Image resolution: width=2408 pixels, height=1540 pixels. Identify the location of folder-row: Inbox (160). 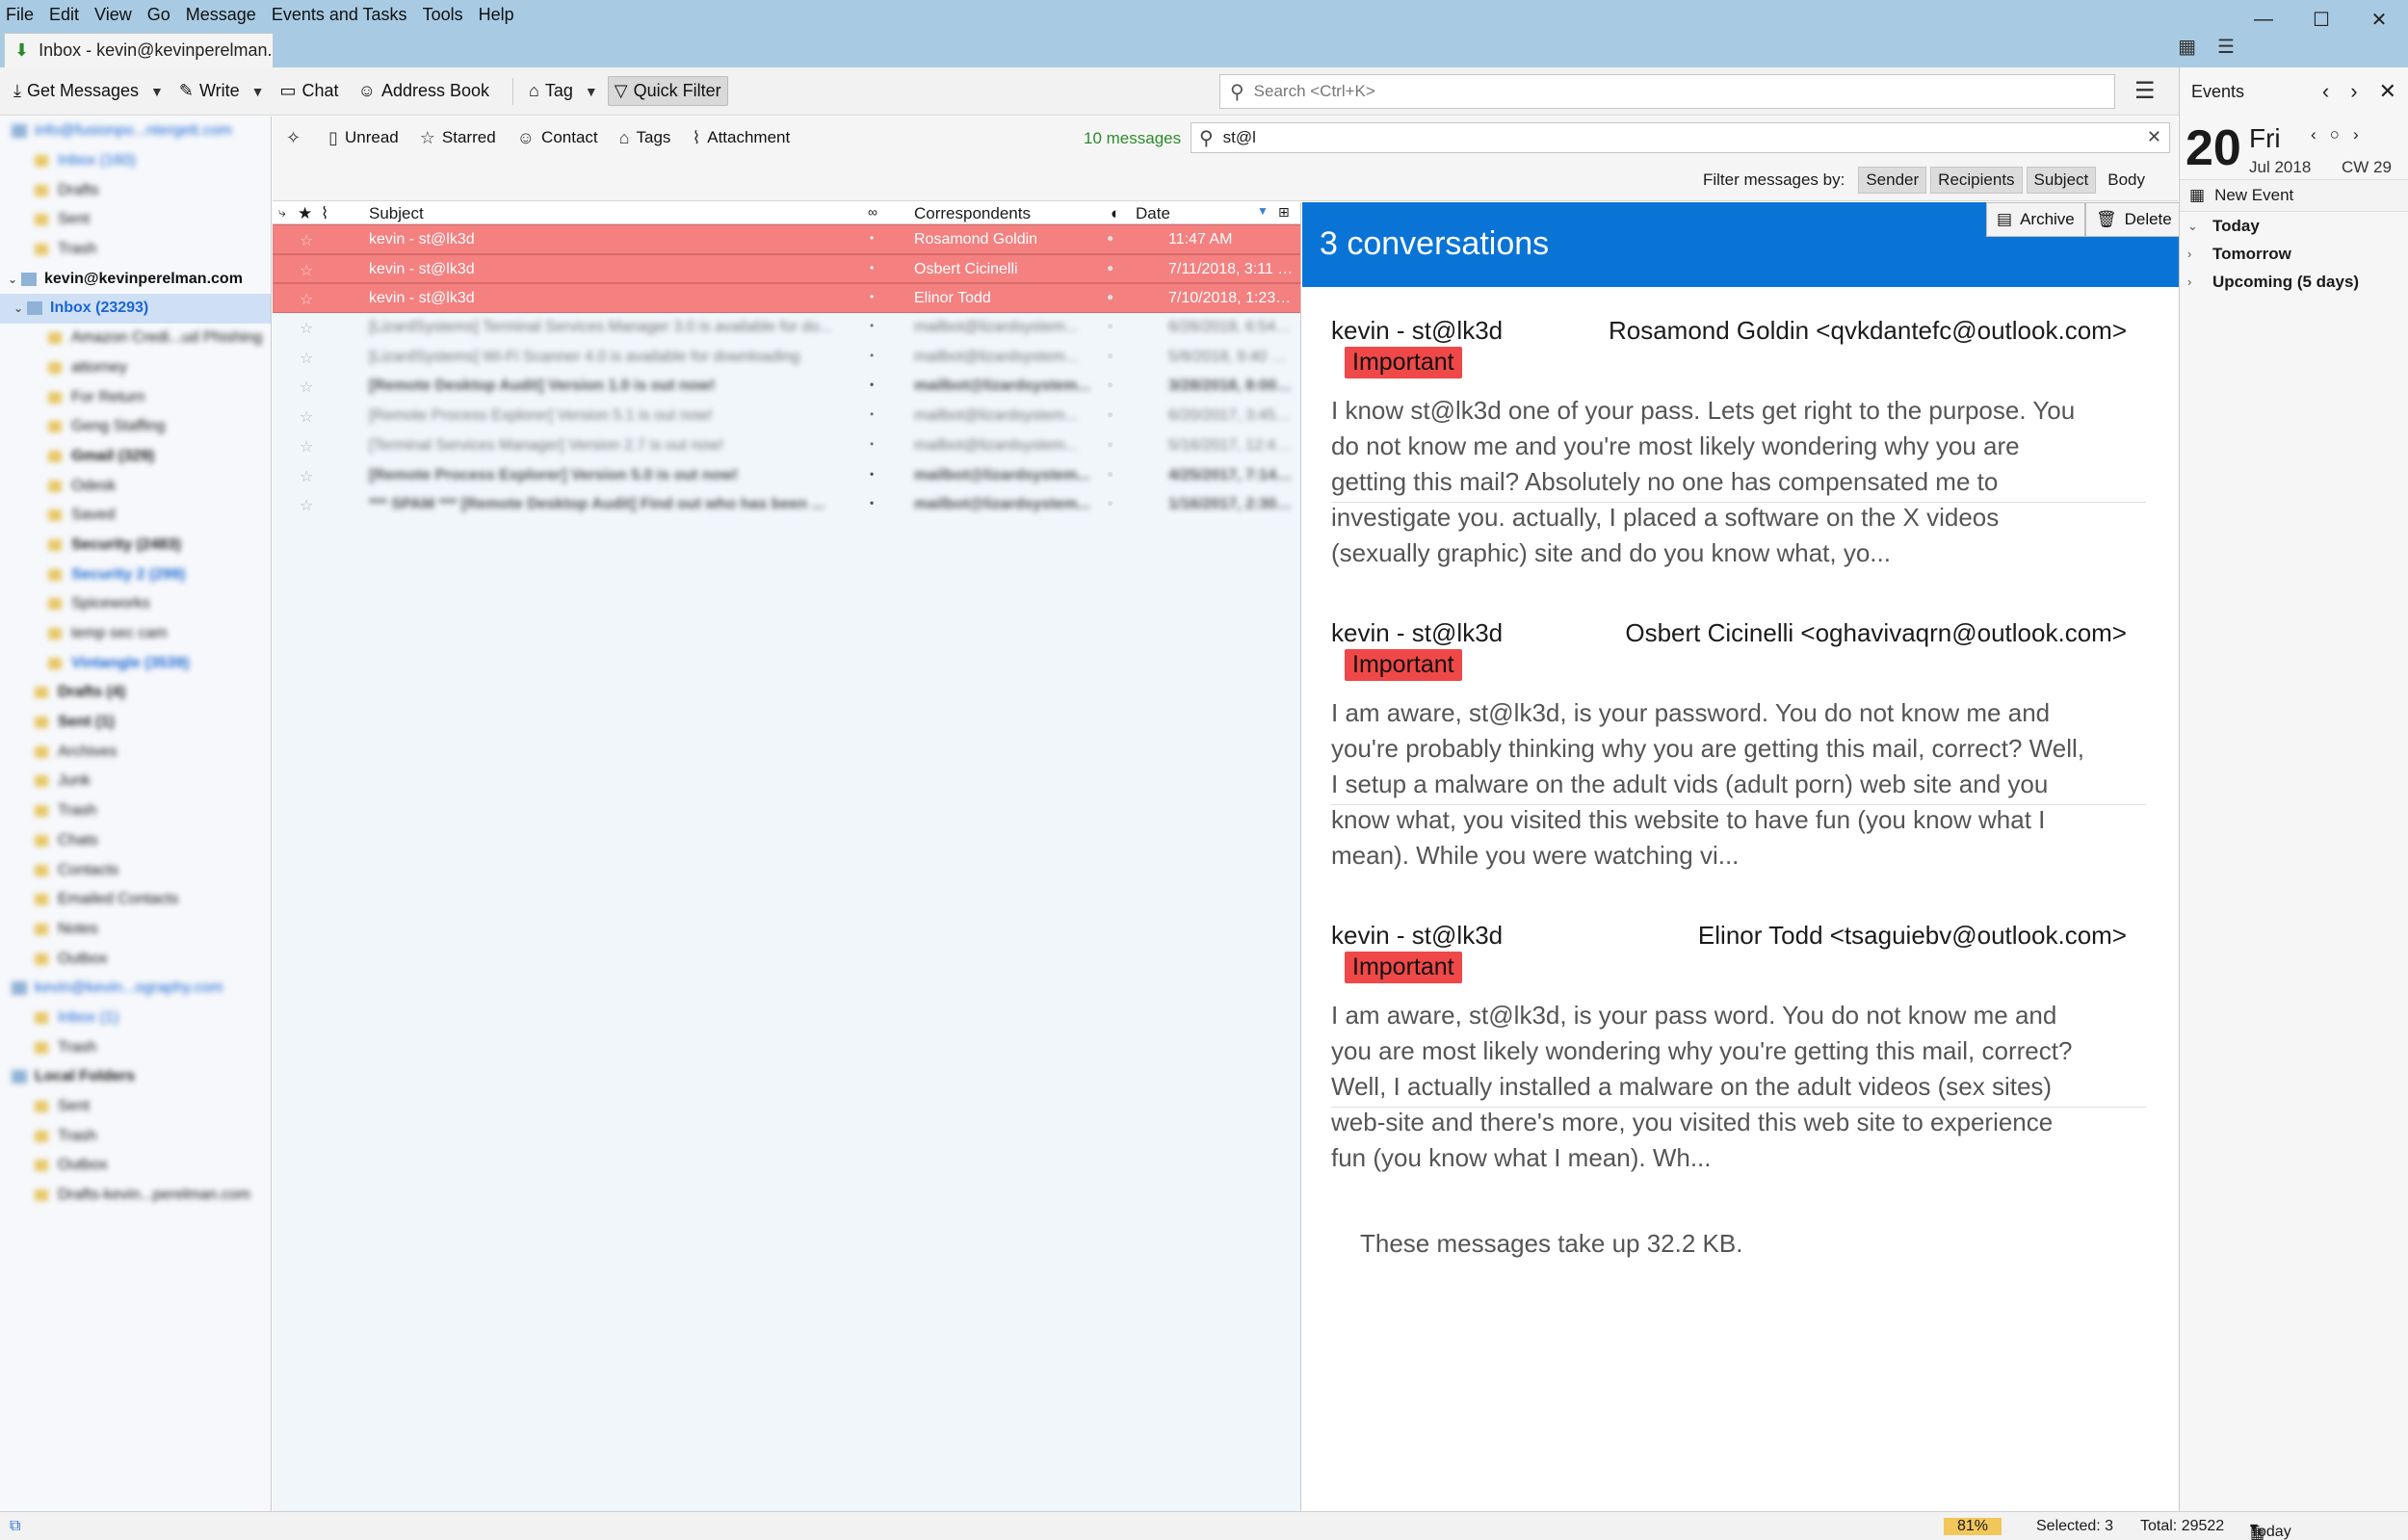
(135, 161).